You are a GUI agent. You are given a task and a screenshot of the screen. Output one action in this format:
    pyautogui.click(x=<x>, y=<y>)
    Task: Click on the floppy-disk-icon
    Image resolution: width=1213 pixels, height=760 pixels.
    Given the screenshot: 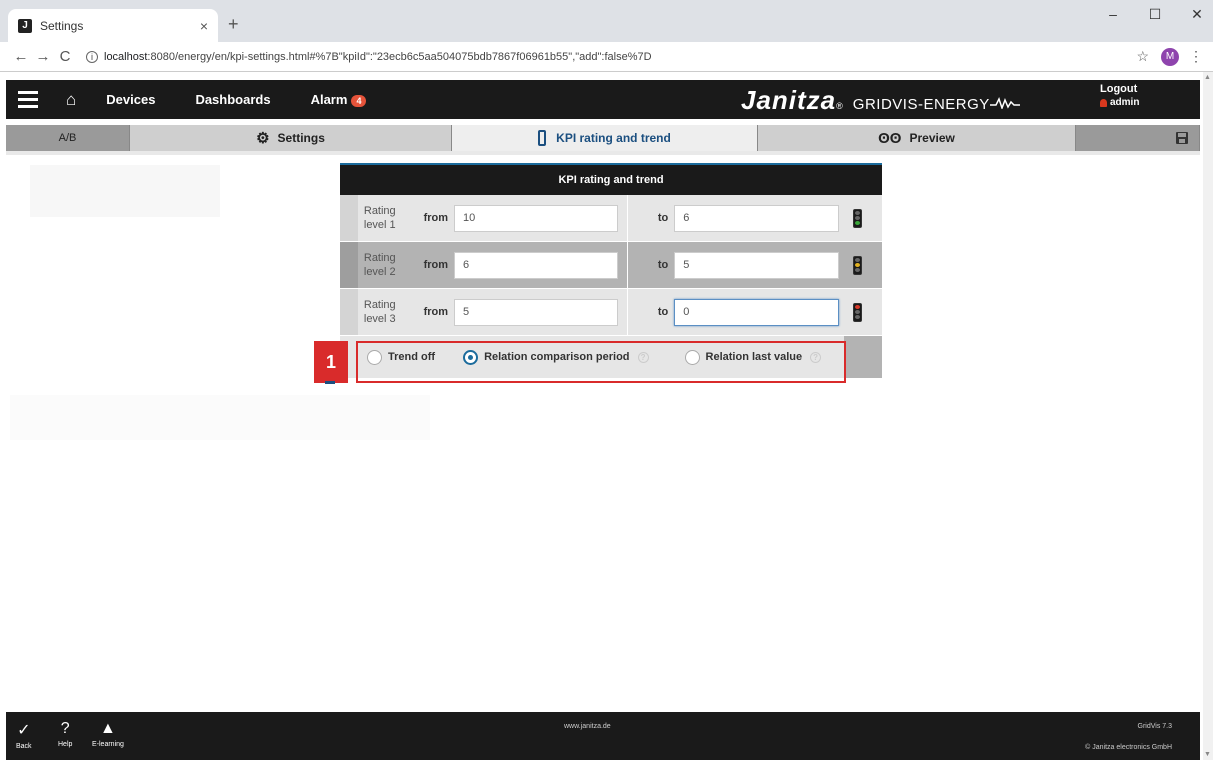 What is the action you would take?
    pyautogui.click(x=1182, y=138)
    